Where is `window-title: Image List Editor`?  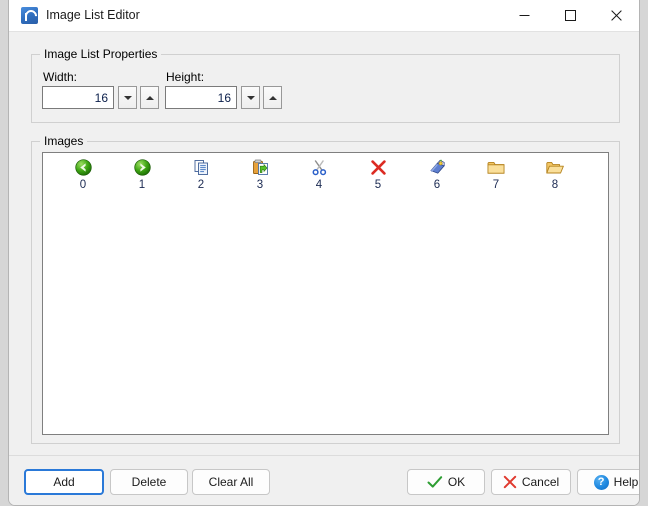 window-title: Image List Editor is located at coordinates (93, 15).